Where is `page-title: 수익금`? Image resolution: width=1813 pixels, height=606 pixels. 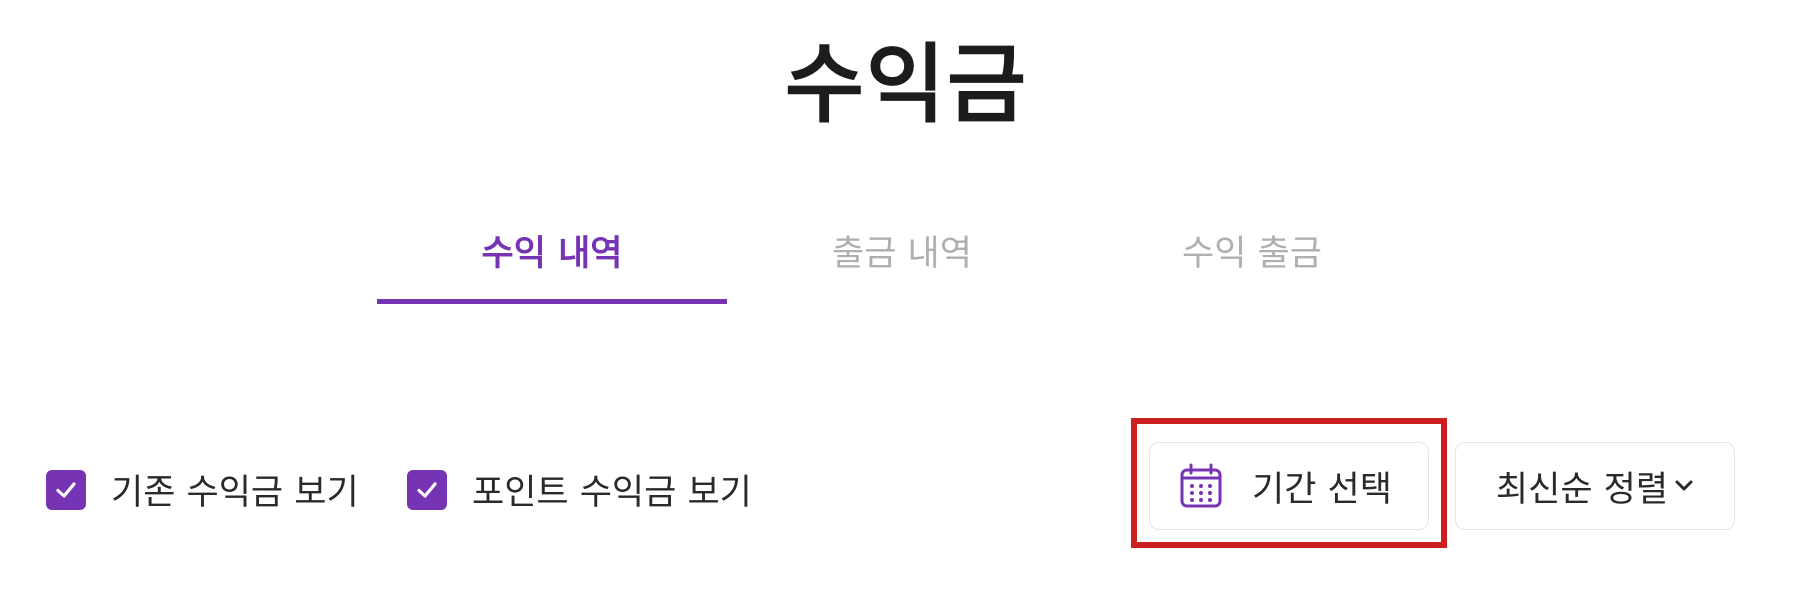 page-title: 수익금 is located at coordinates (906, 85).